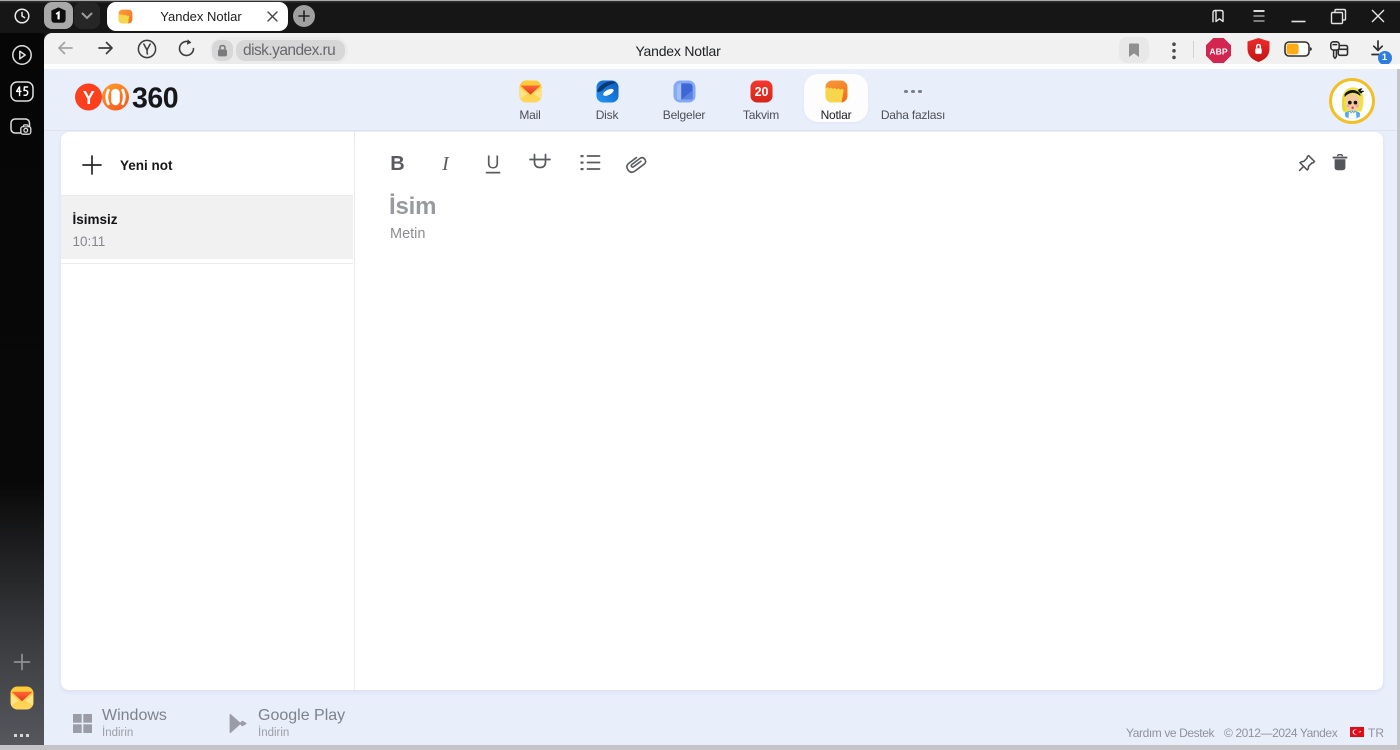  What do you see at coordinates (155, 97) in the screenshot?
I see `svg-text: 360` at bounding box center [155, 97].